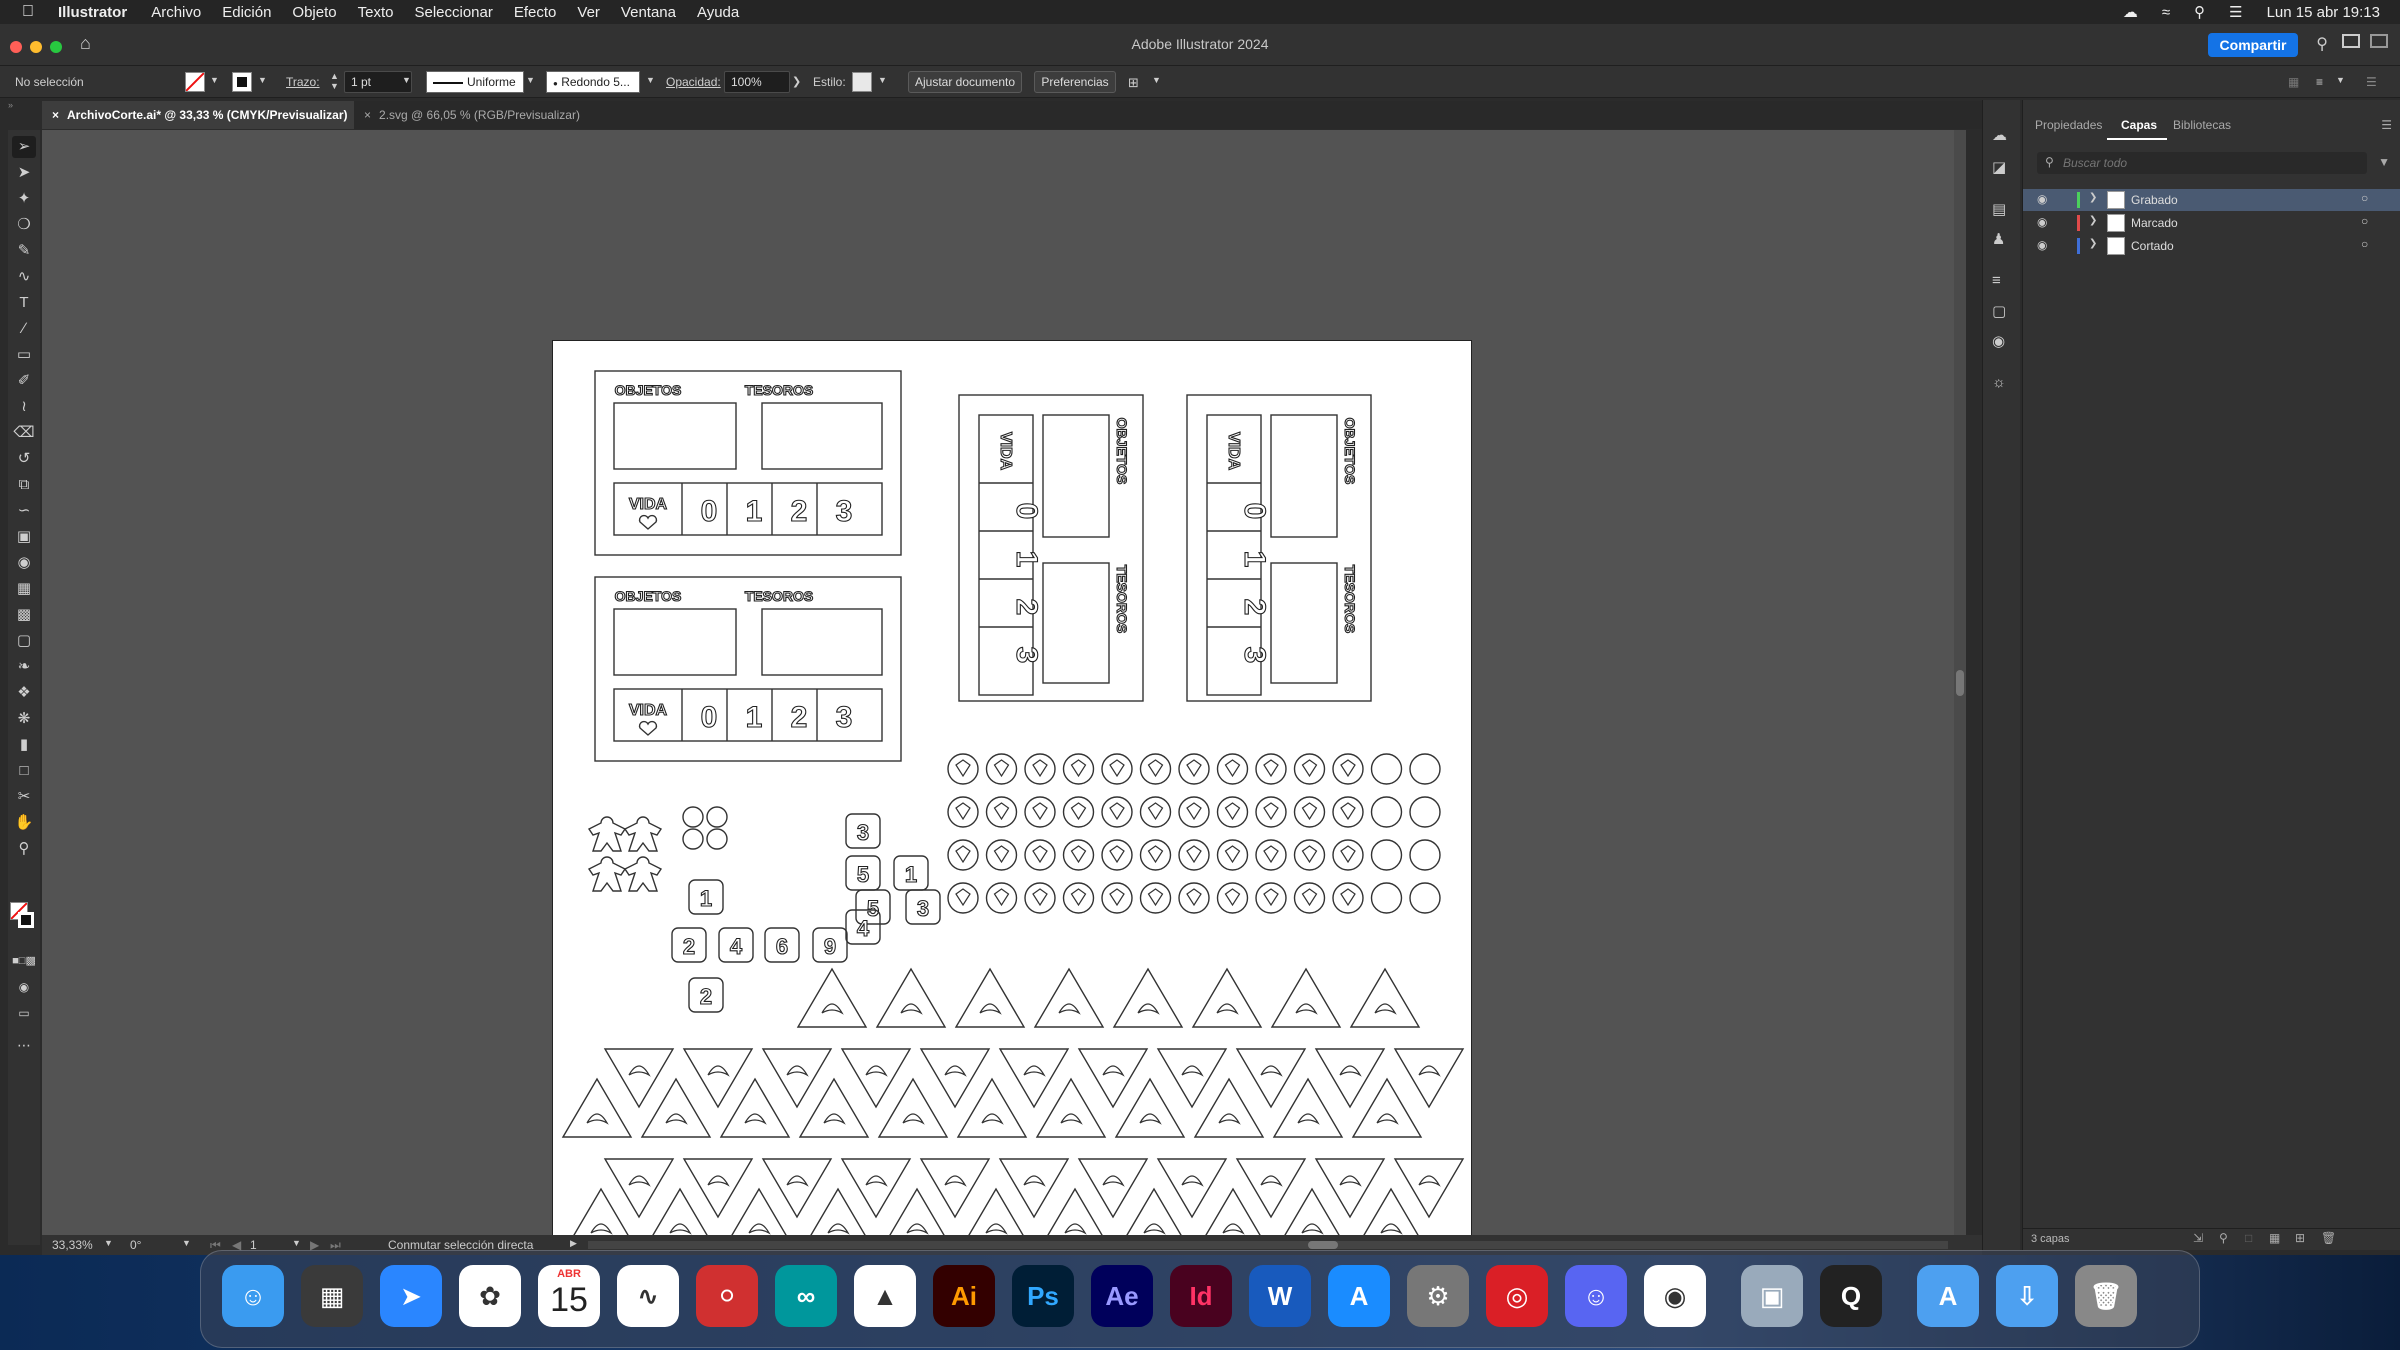 Image resolution: width=2400 pixels, height=1350 pixels. I want to click on share-button: Compartir, so click(2253, 45).